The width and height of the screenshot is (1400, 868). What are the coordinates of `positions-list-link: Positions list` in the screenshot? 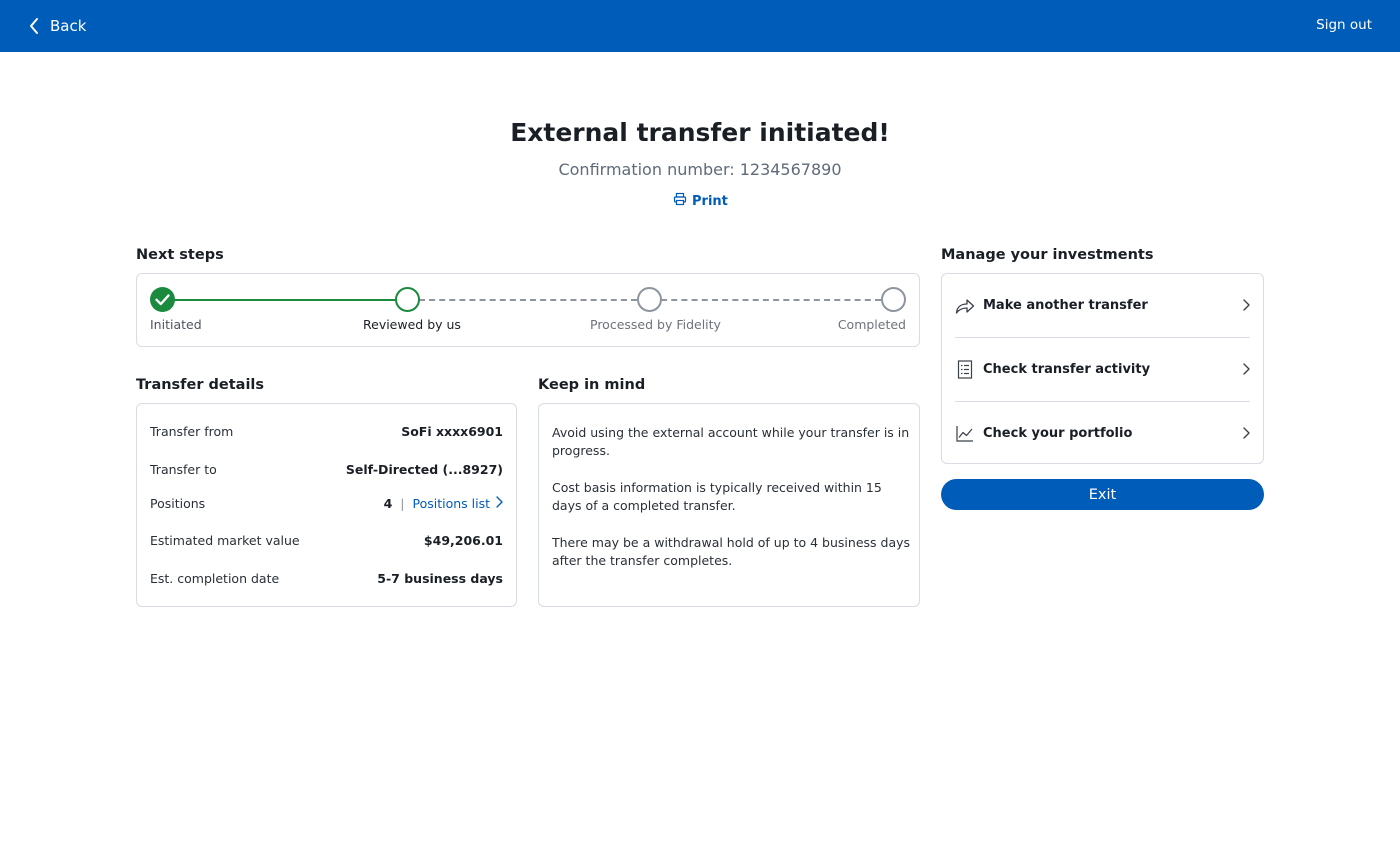 It's located at (457, 503).